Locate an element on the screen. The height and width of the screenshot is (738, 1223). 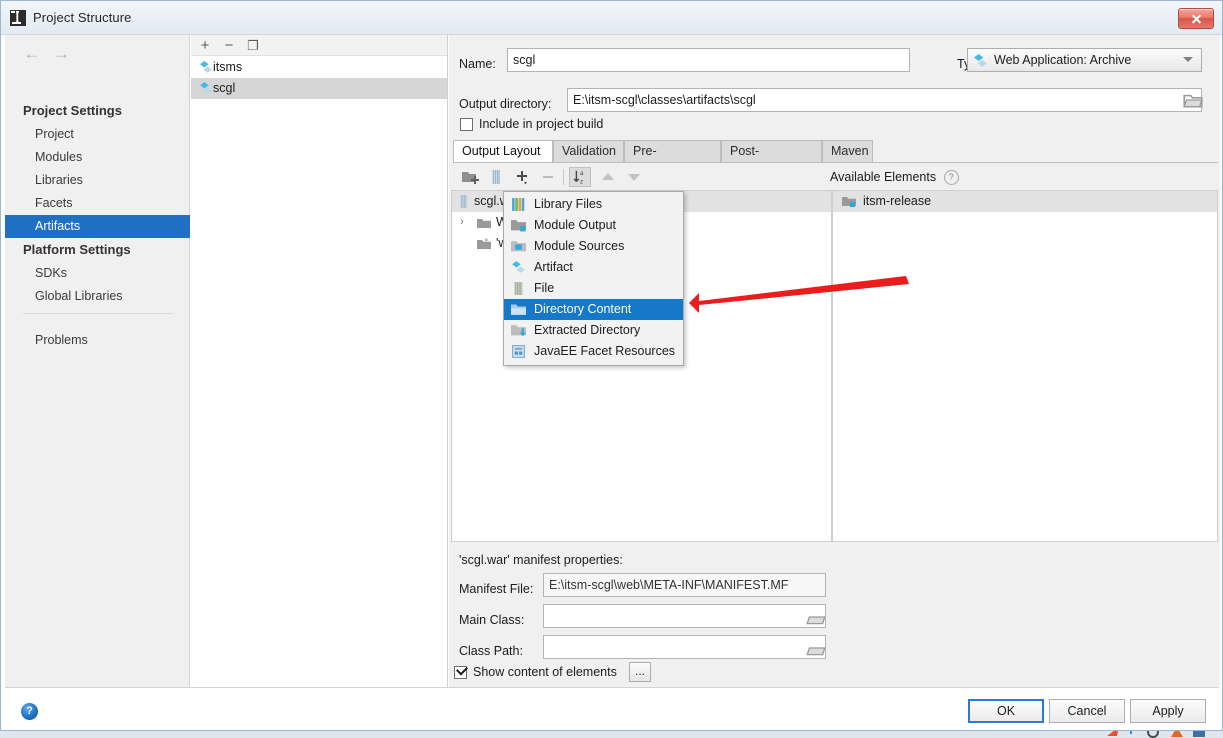
menu-item-file: File is located at coordinates (593, 288).